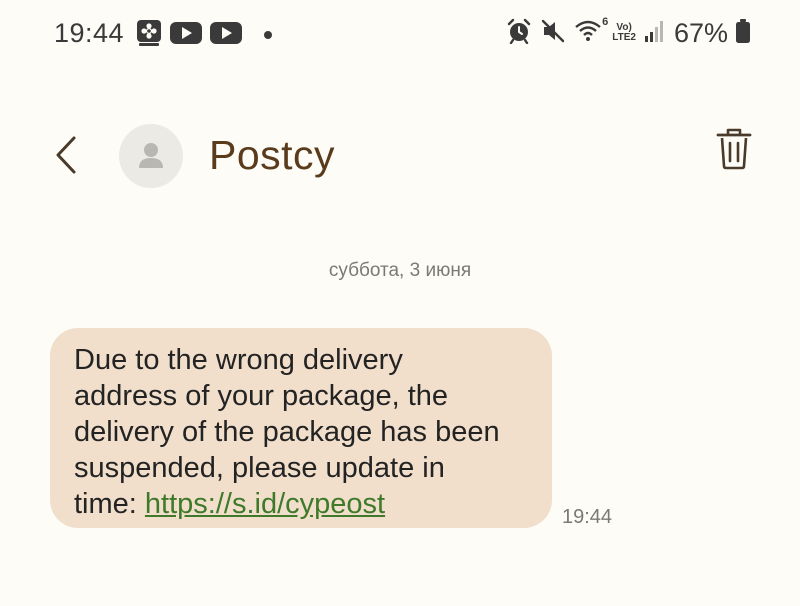 The image size is (800, 606). What do you see at coordinates (238, 360) in the screenshot?
I see `message-line: Due to the wrong delivery` at bounding box center [238, 360].